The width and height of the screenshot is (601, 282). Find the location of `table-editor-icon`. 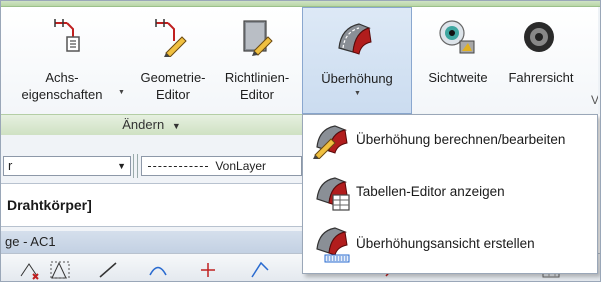

table-editor-icon is located at coordinates (333, 194).